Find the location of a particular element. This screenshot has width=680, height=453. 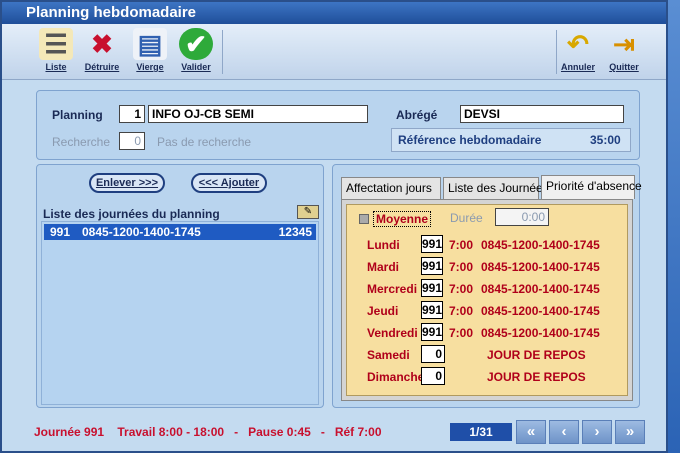

planning-number-field: 1 is located at coordinates (132, 114).